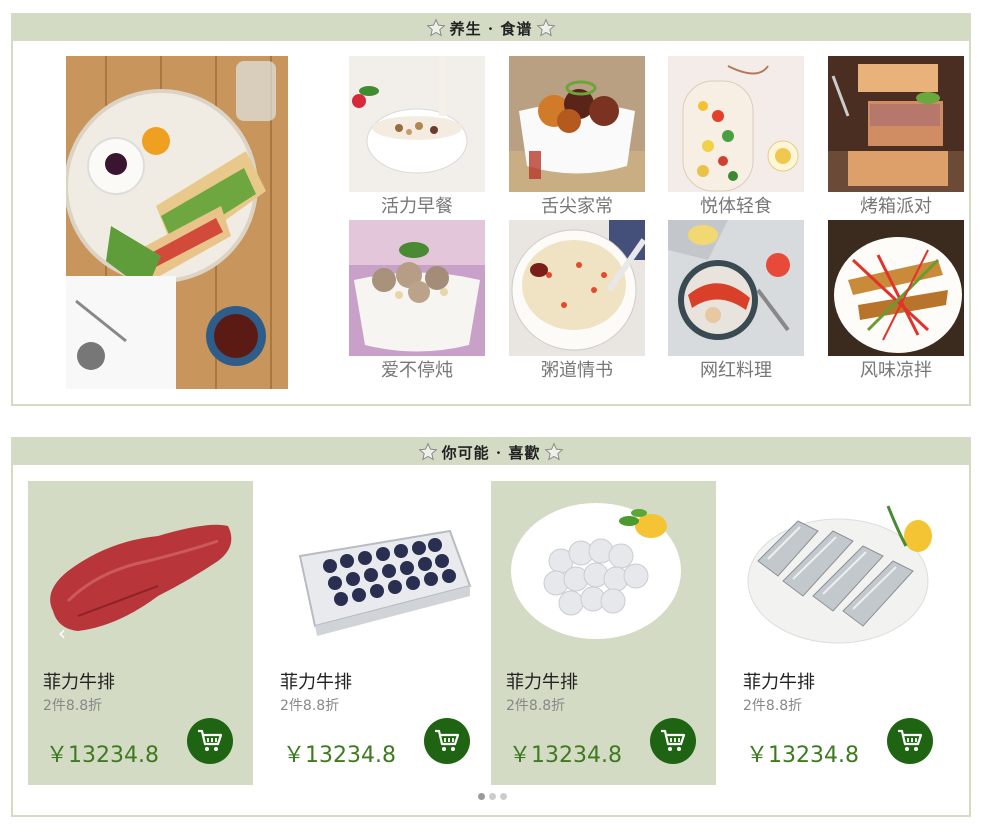 This screenshot has width=998, height=836. I want to click on recipe-category-label: 烤箱派对, so click(896, 206).